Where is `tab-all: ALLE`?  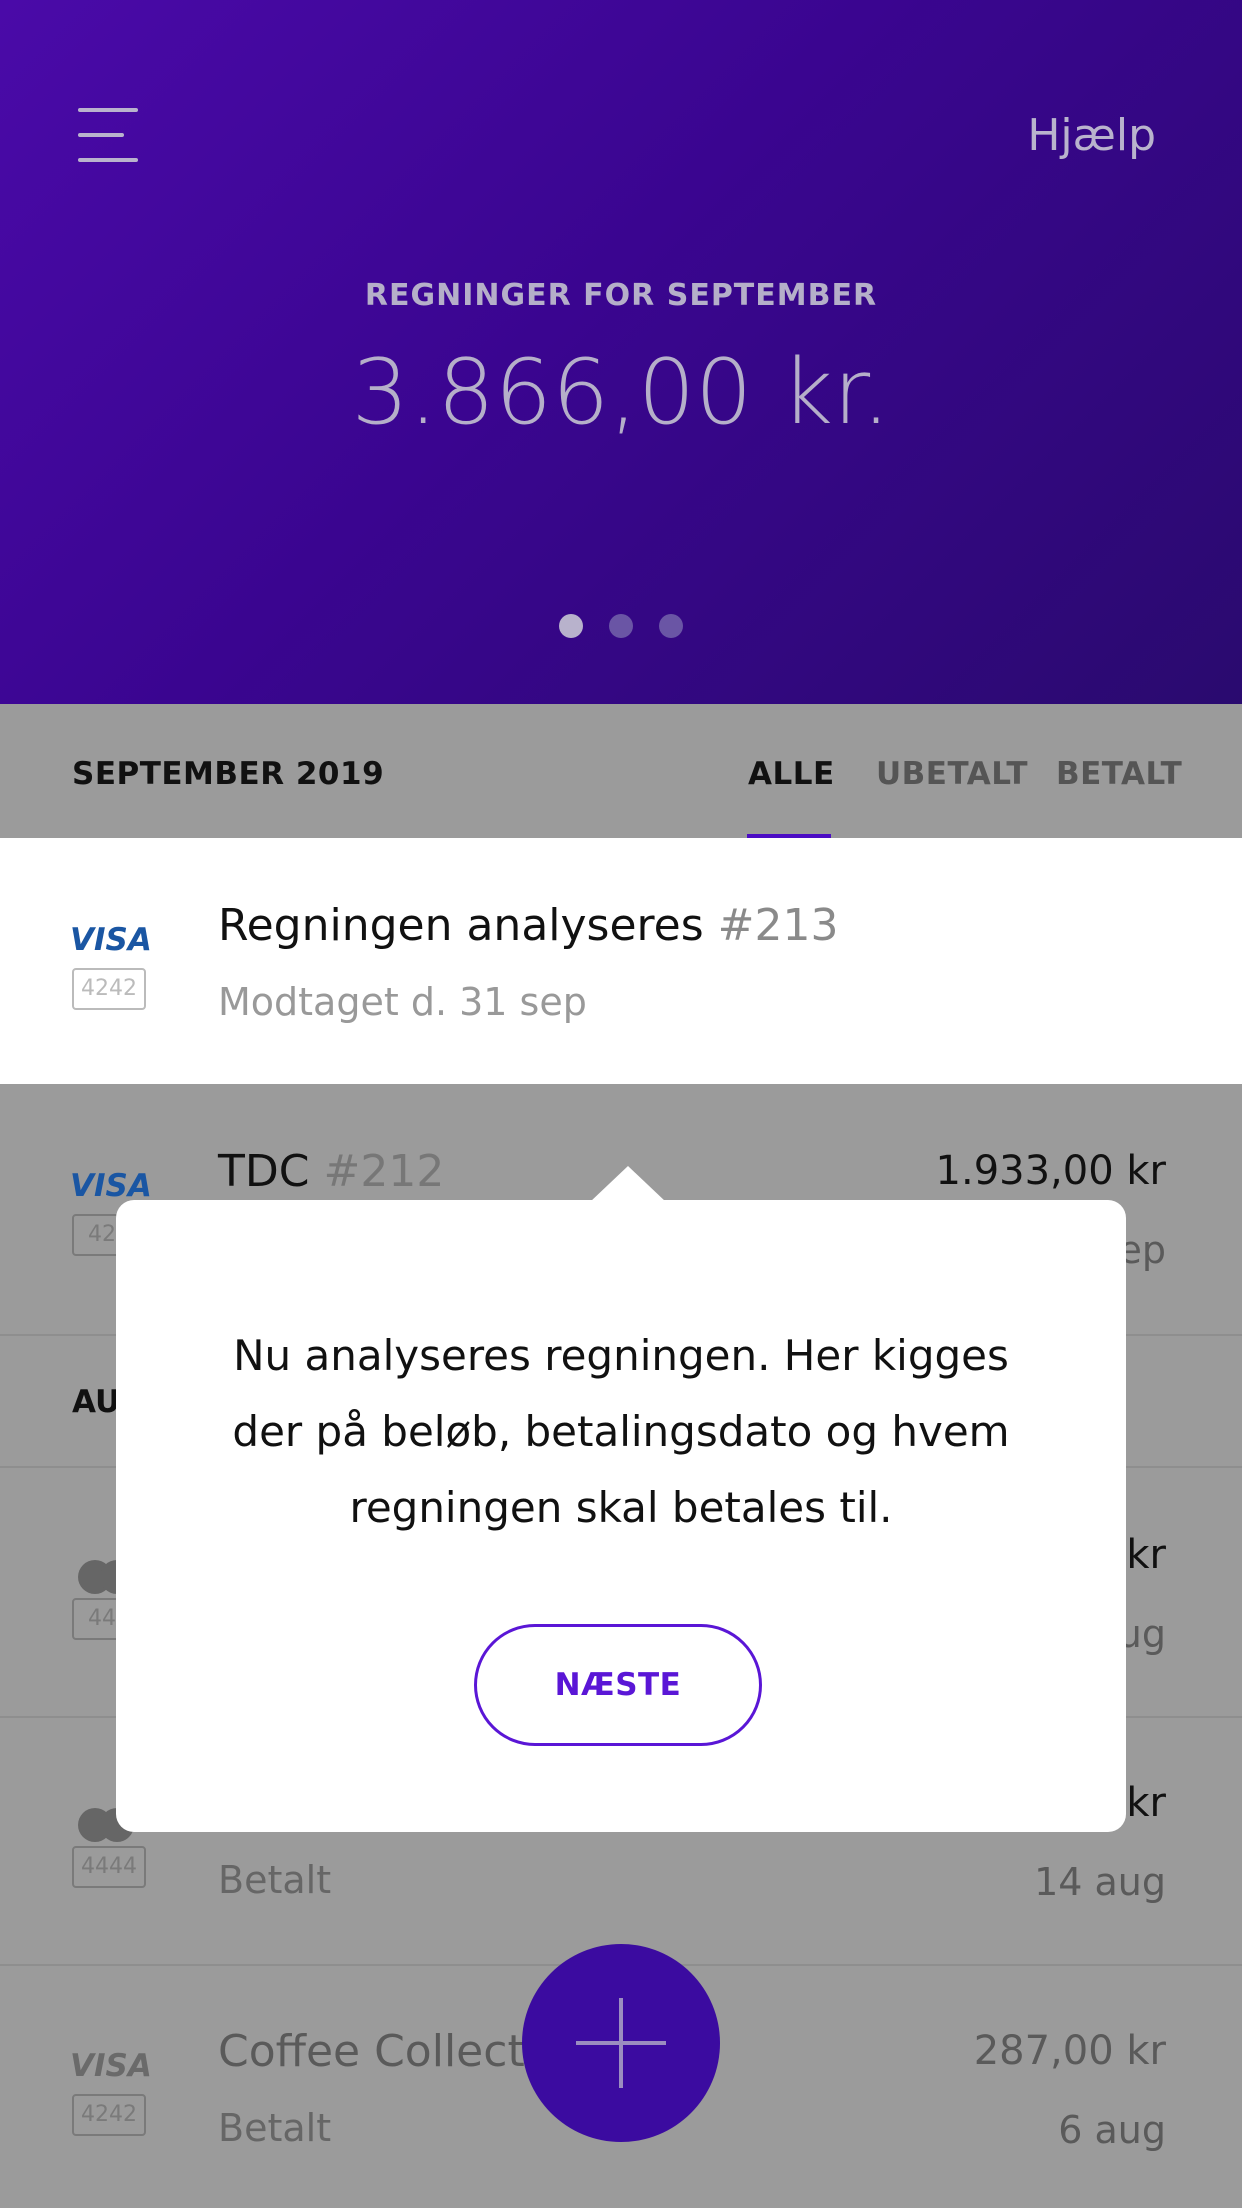 tab-all: ALLE is located at coordinates (791, 774).